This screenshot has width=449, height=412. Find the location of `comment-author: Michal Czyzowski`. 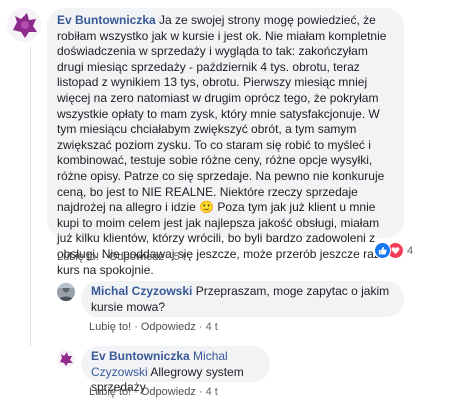

comment-author: Michal Czyzowski is located at coordinates (141, 291).